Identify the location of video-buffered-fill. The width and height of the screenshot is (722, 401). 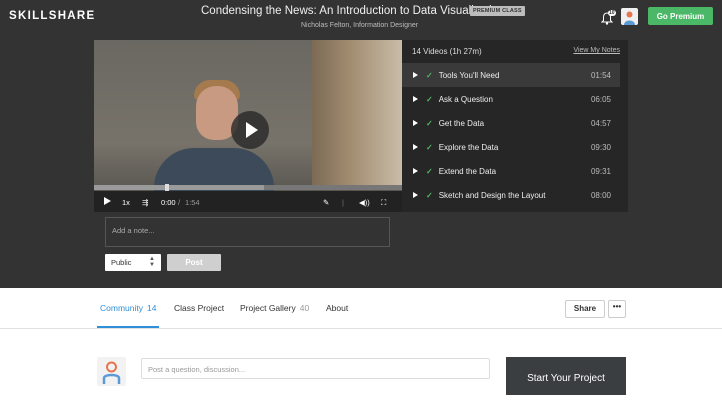
(179, 187).